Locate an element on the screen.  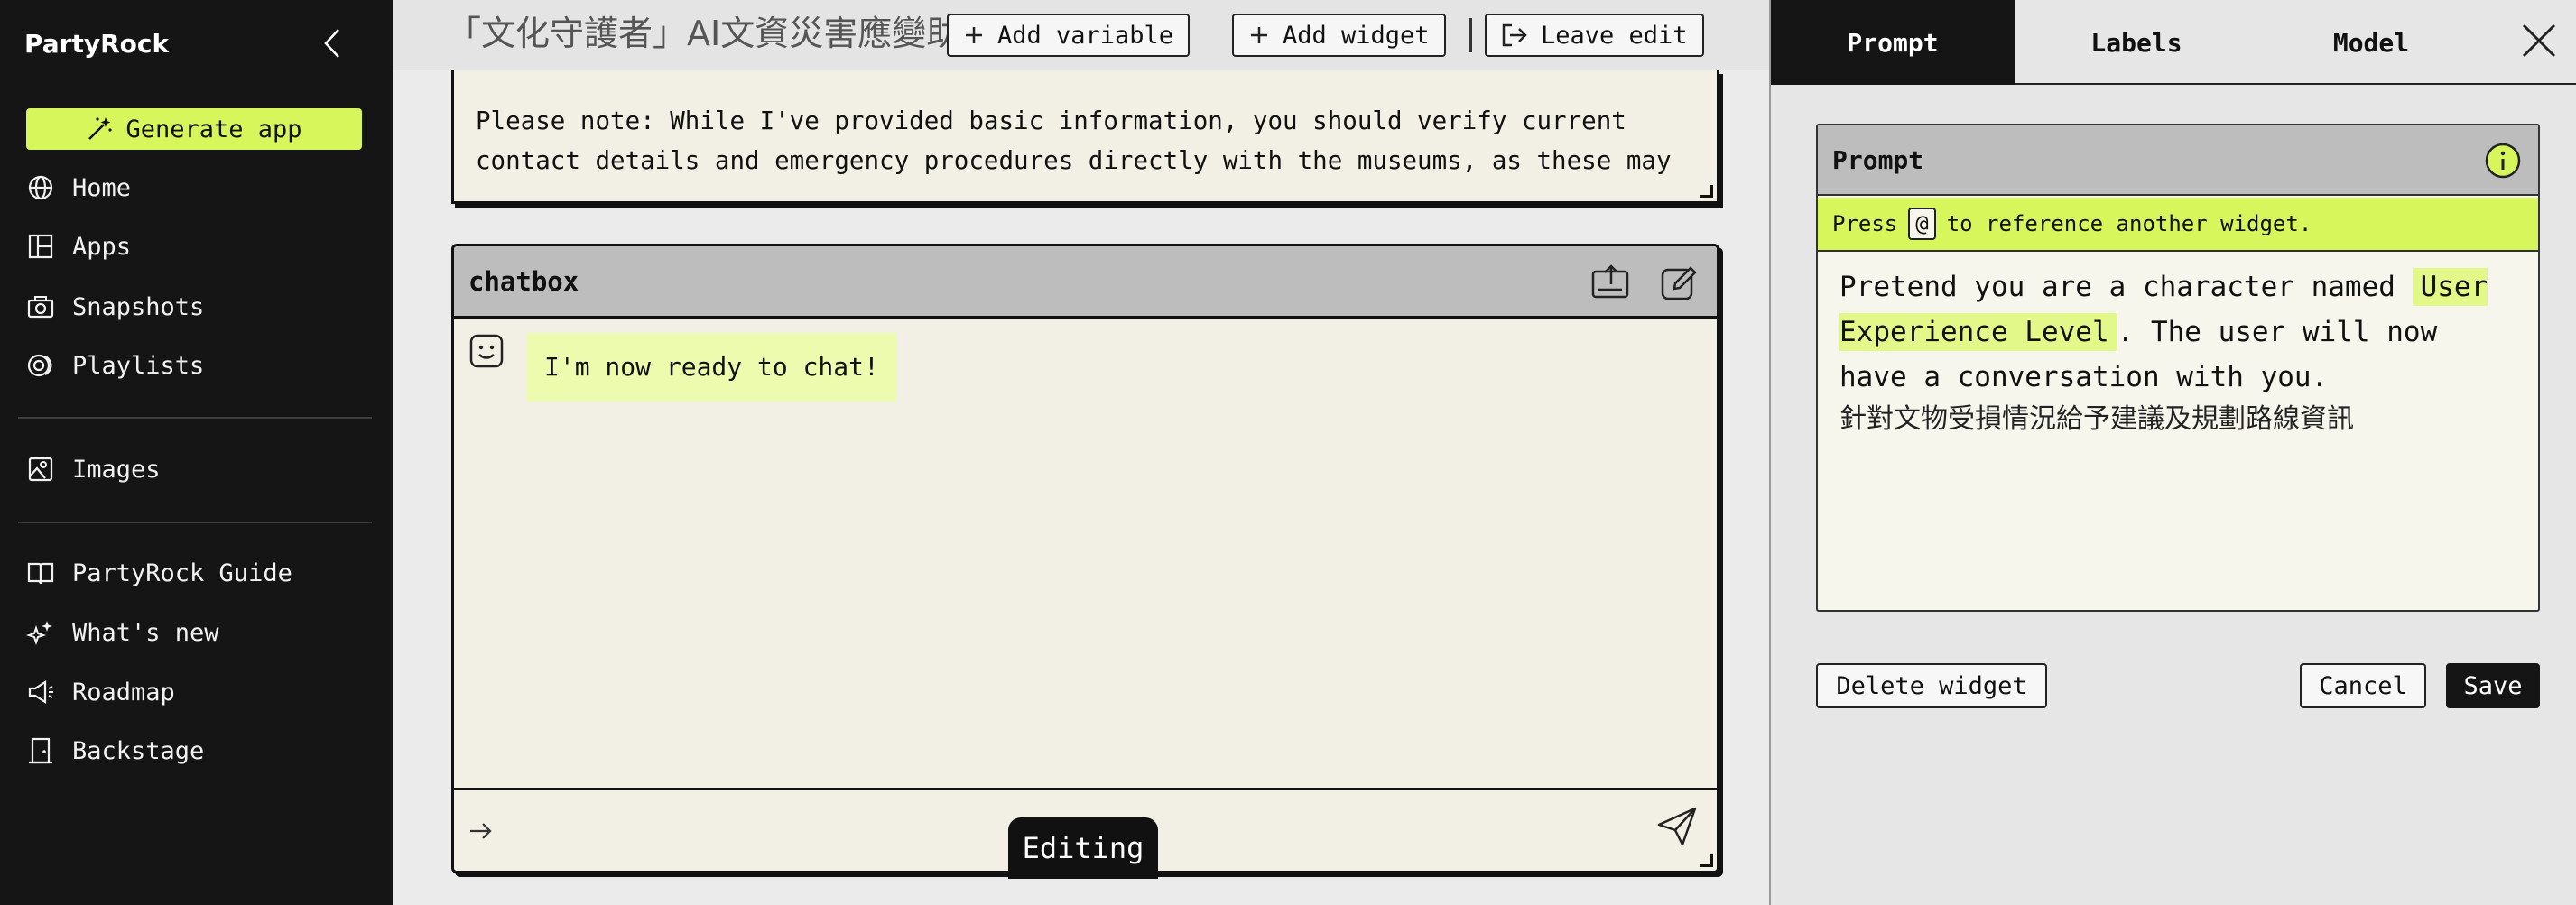
generate-app-label: Generate app is located at coordinates (213, 129).